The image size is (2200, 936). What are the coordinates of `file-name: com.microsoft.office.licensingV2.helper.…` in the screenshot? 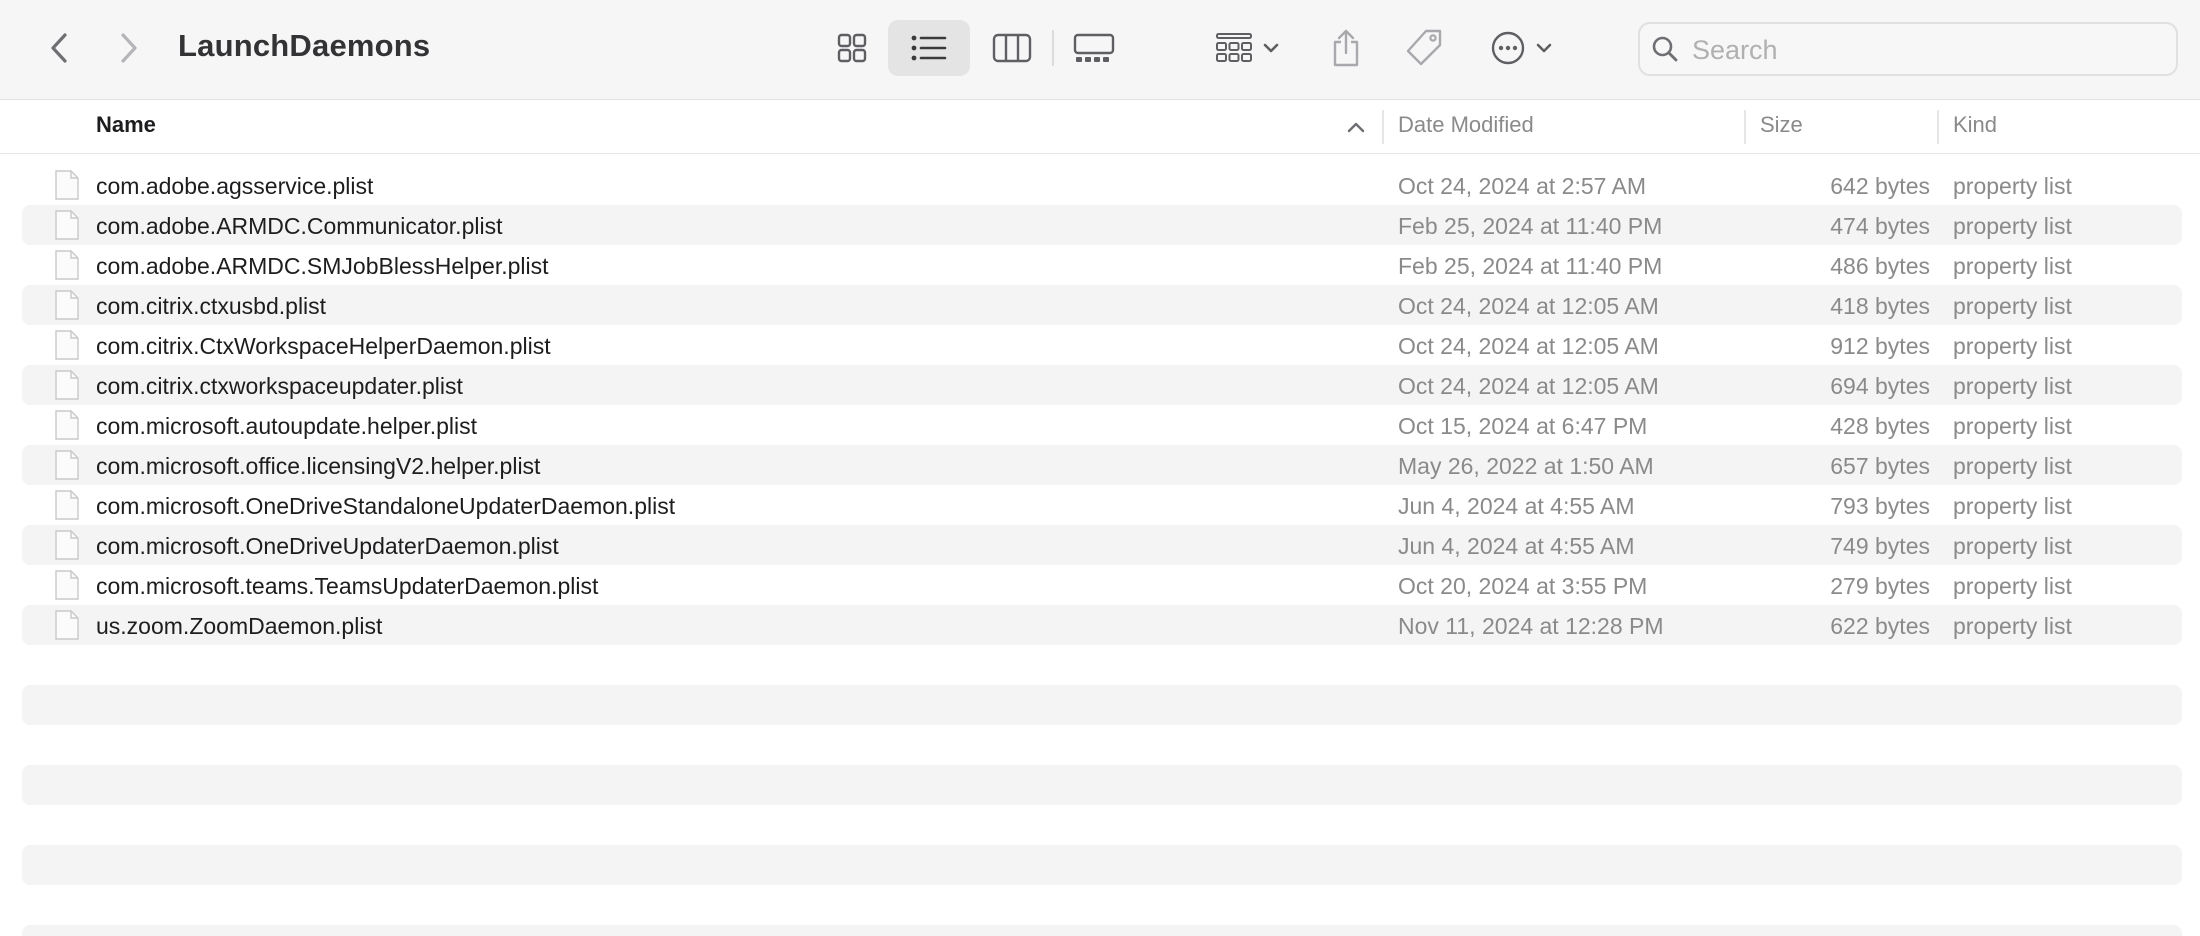 It's located at (318, 466).